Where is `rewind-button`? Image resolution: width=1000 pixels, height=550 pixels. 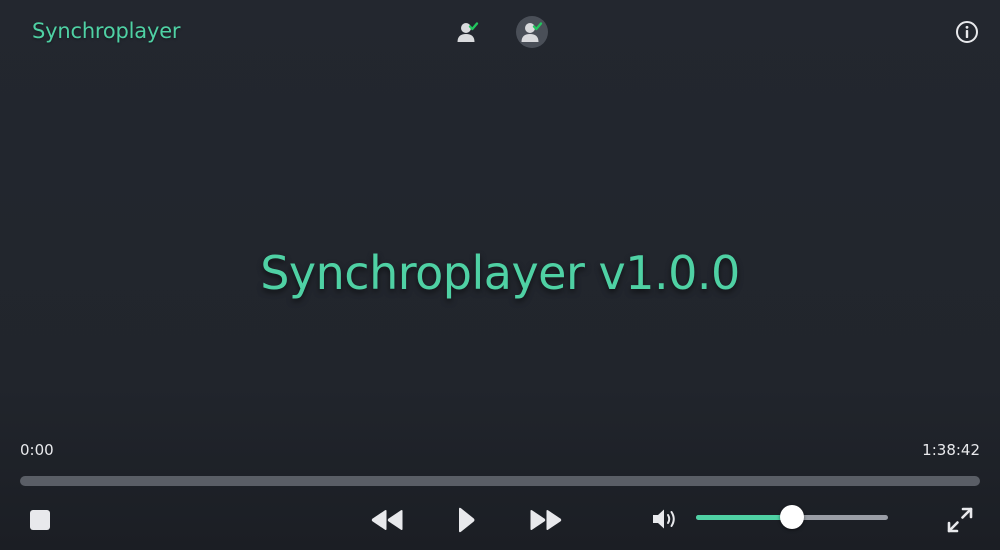 rewind-button is located at coordinates (387, 520).